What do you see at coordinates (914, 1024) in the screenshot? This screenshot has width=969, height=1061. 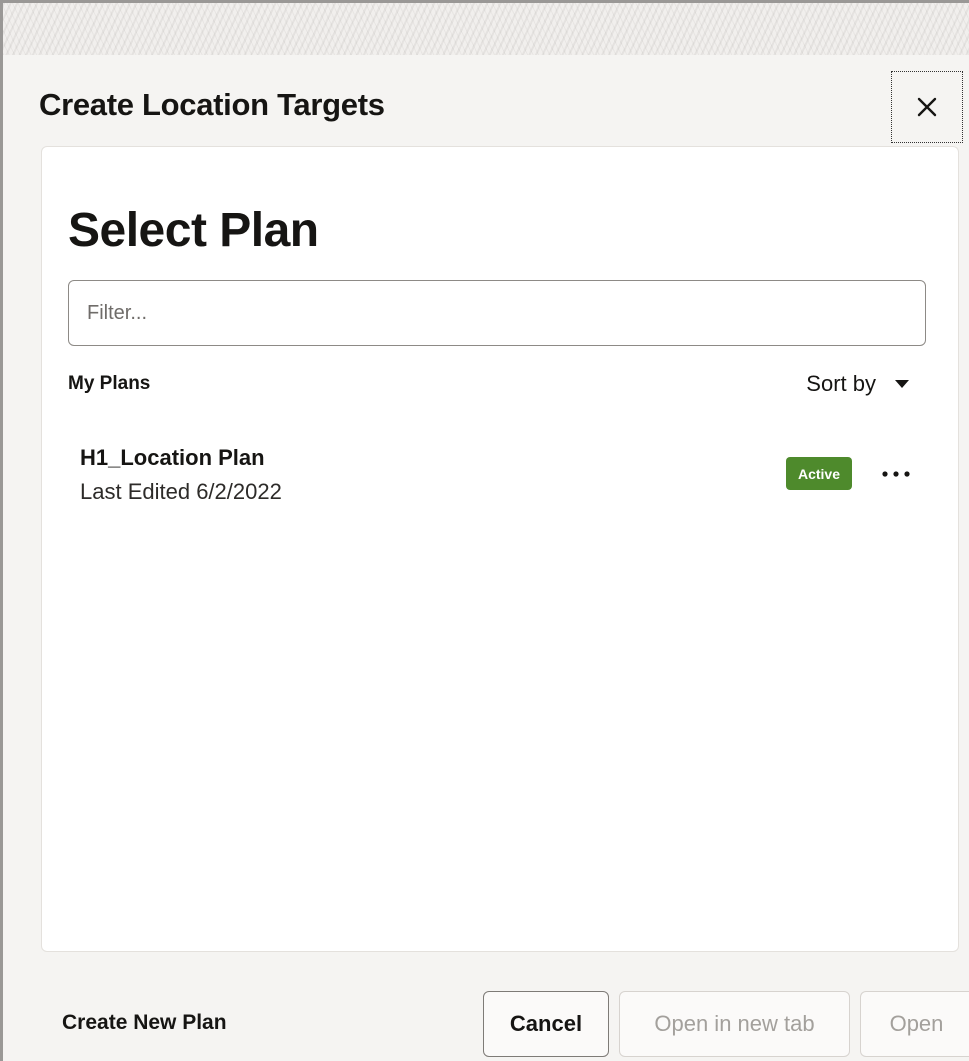 I see `open-button: Open` at bounding box center [914, 1024].